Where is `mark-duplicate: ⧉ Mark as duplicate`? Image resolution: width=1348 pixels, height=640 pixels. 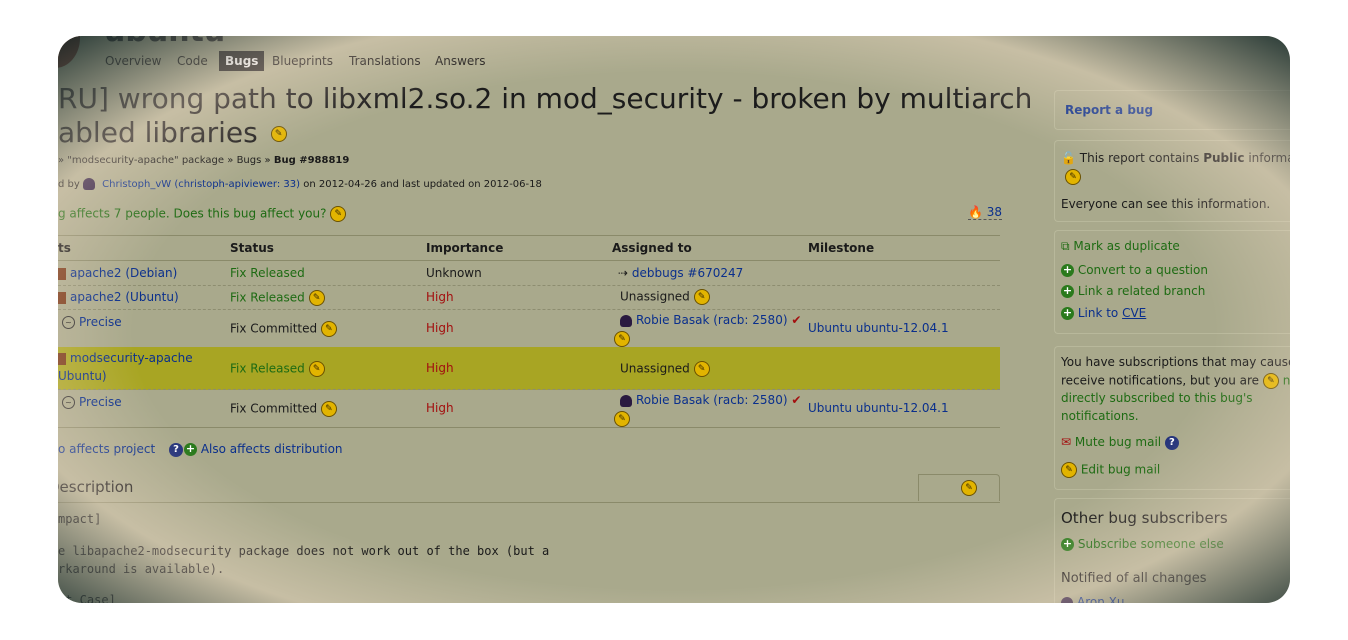 mark-duplicate: ⧉ Mark as duplicate is located at coordinates (1120, 246).